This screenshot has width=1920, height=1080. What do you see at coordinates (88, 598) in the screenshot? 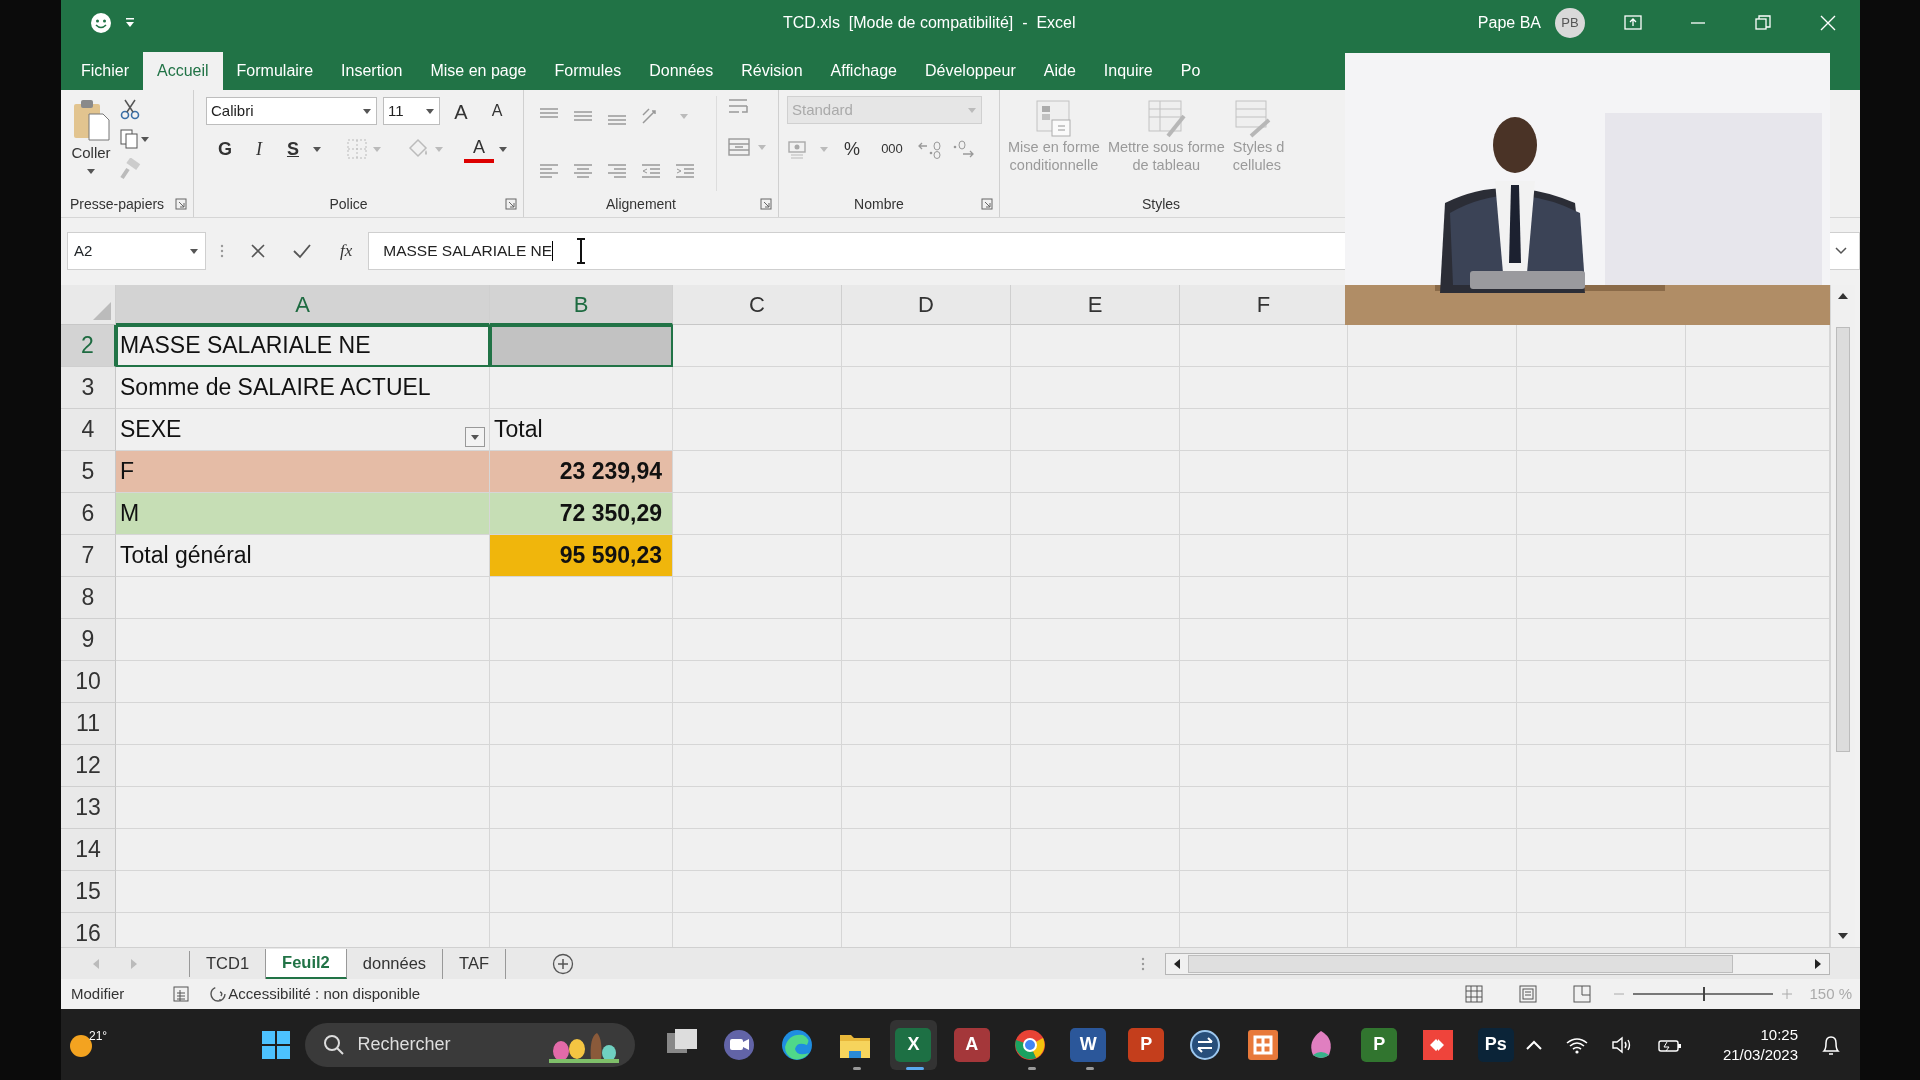
I see `row-header: 8` at bounding box center [88, 598].